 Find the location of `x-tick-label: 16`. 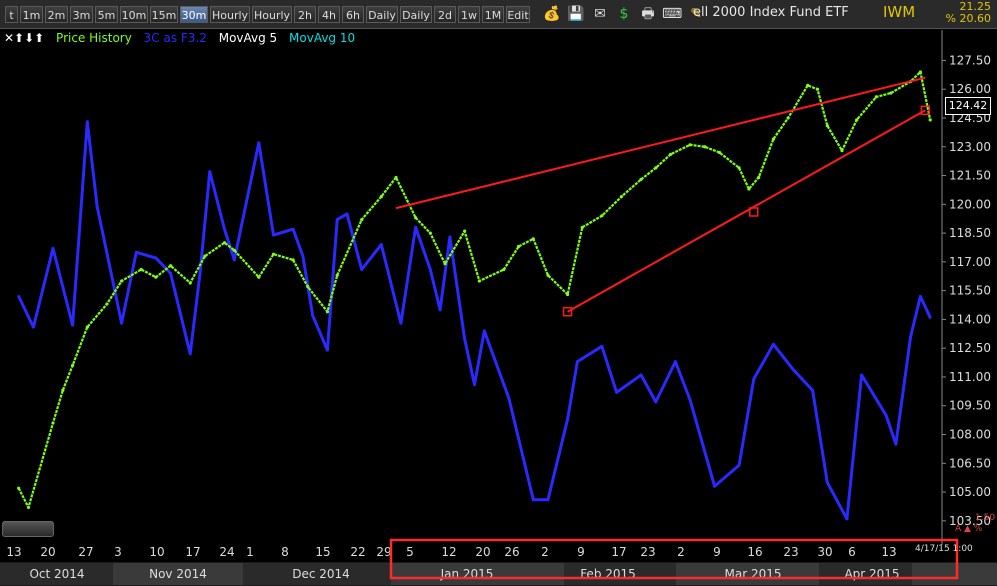

x-tick-label: 16 is located at coordinates (754, 552).